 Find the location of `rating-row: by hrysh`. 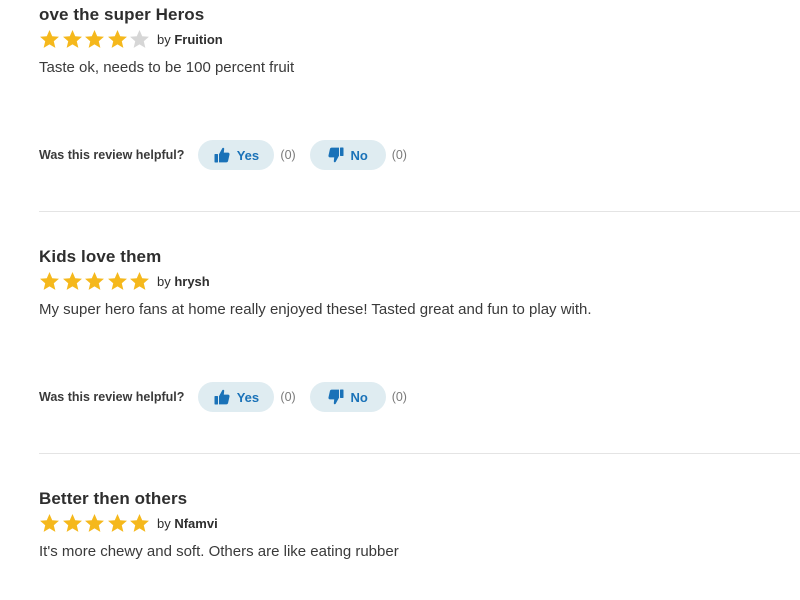

rating-row: by hrysh is located at coordinates (124, 281).